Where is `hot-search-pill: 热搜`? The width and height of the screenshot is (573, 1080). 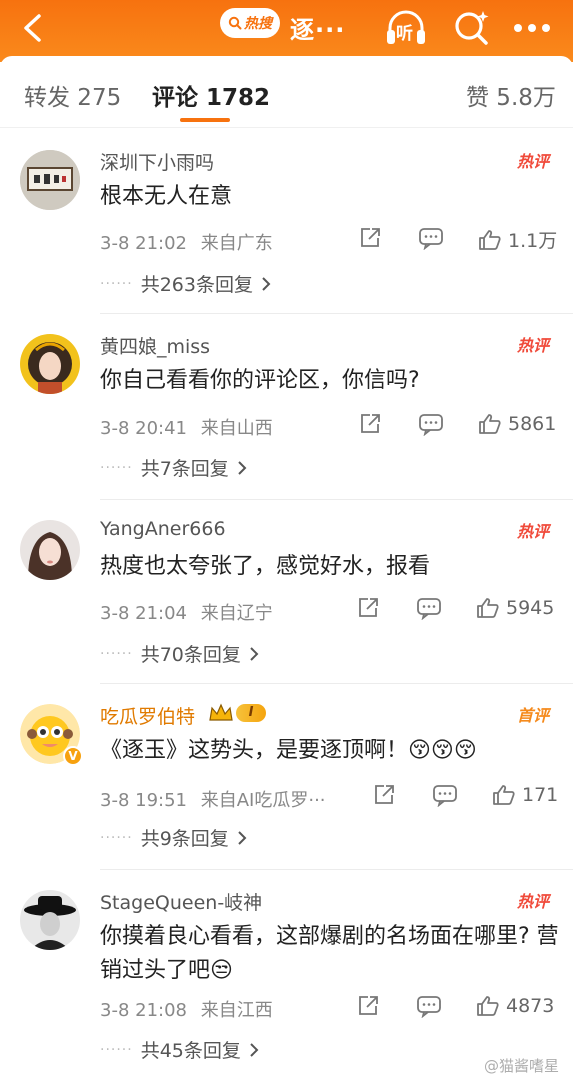
hot-search-pill: 热搜 is located at coordinates (250, 23).